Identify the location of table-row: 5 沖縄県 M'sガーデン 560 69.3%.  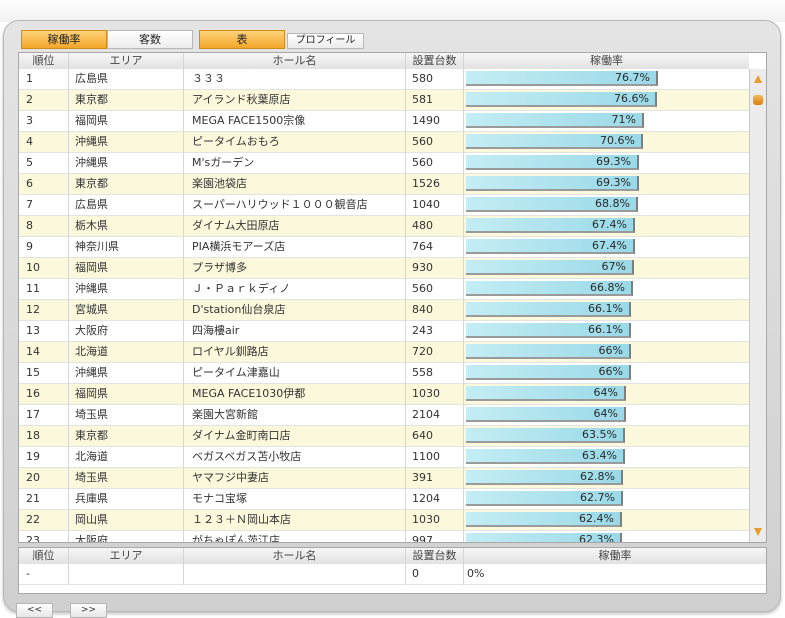
(384, 163).